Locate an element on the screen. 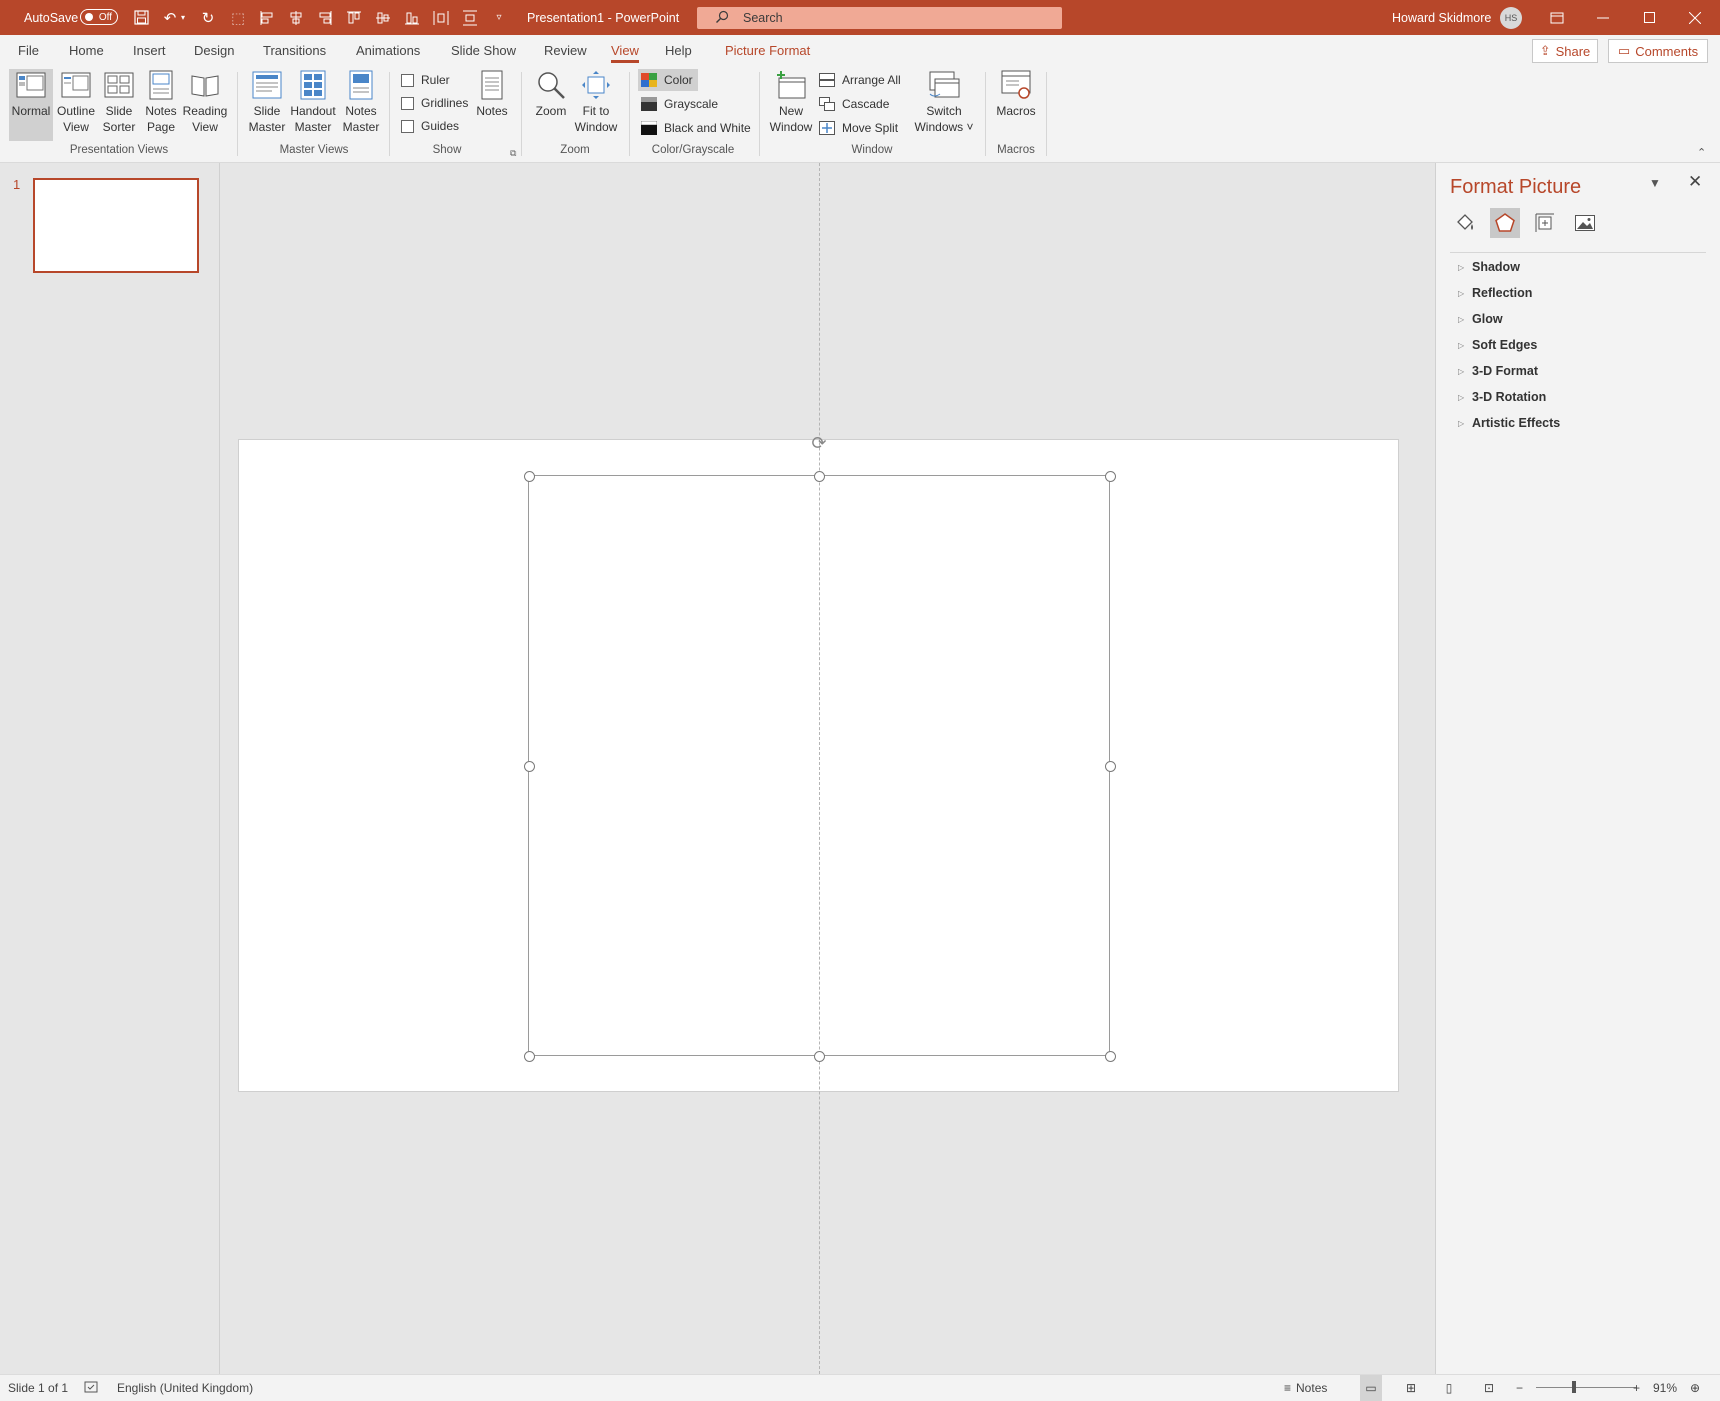 The height and width of the screenshot is (1401, 1720). notes-master-button: Notes Master is located at coordinates (361, 105).